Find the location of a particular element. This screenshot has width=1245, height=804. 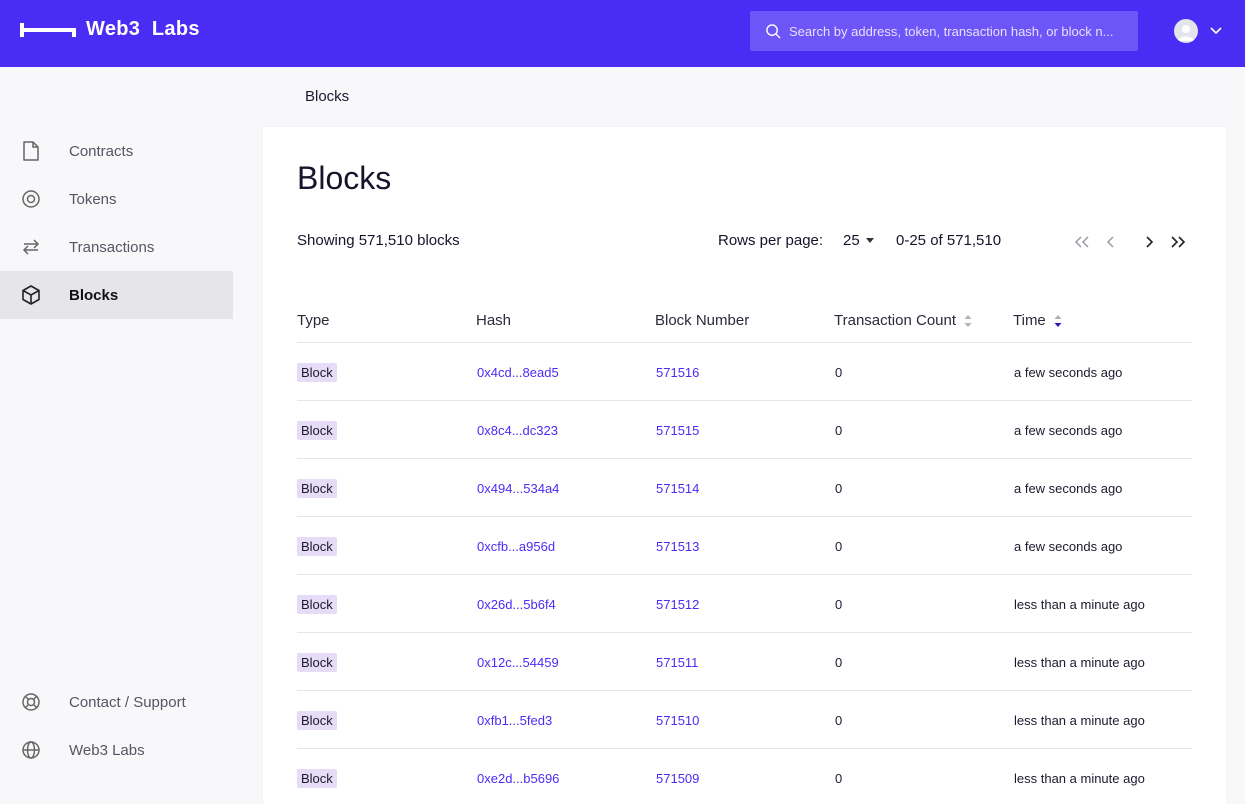

sidebar-item-web3-labs: Web3 Labs is located at coordinates (116, 750).